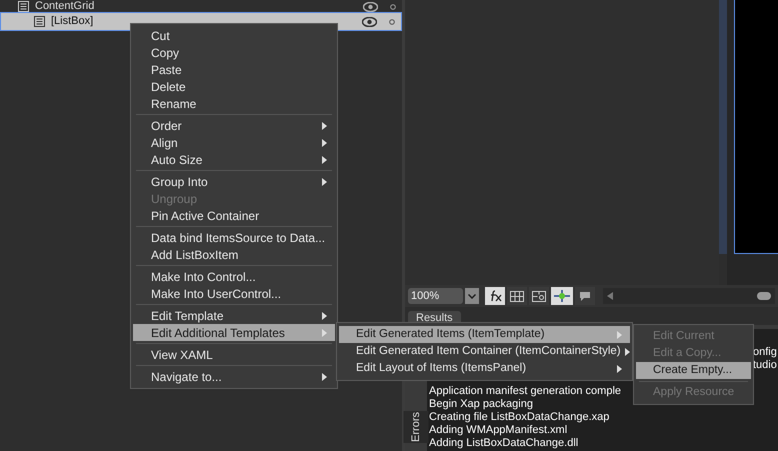 The image size is (778, 451). I want to click on speech-bubble-icon, so click(585, 296).